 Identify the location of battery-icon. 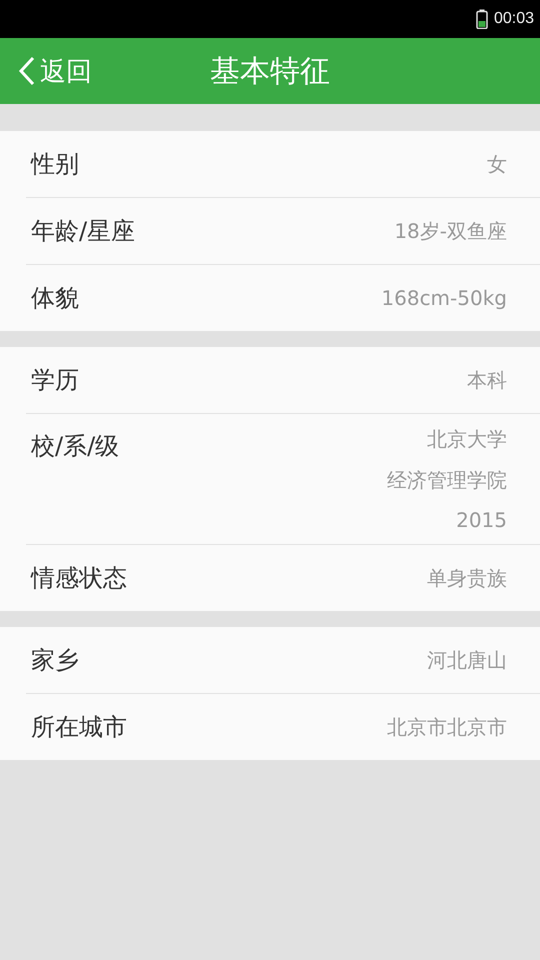
(482, 19).